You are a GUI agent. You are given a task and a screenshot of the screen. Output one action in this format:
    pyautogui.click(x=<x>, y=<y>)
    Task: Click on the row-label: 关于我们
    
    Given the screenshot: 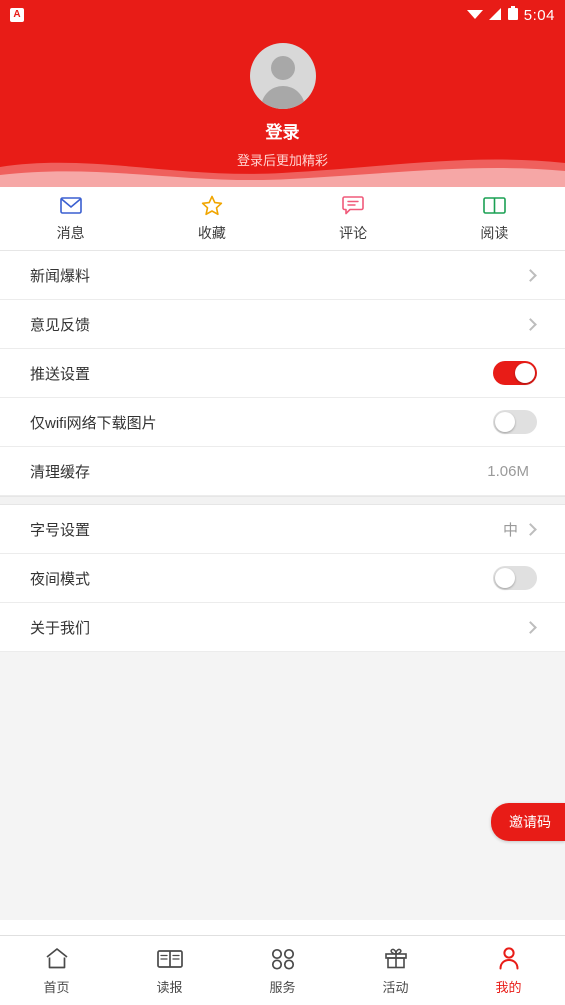 What is the action you would take?
    pyautogui.click(x=60, y=628)
    